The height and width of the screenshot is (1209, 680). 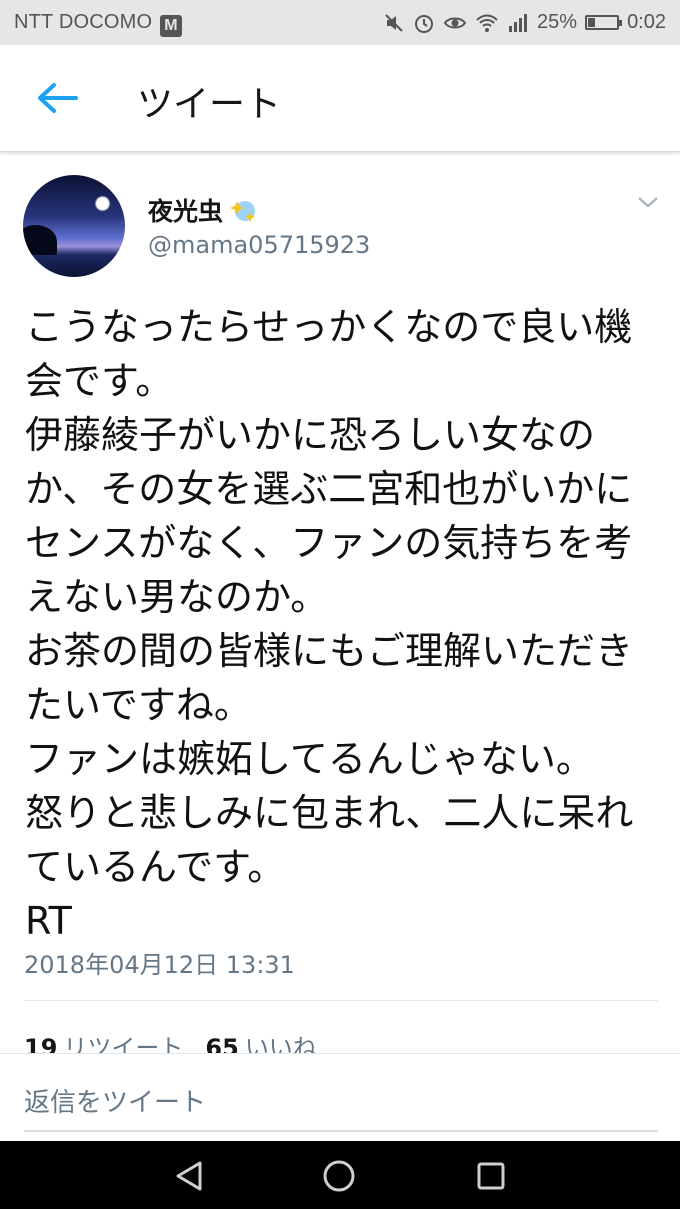 I want to click on display-name: 夜光虫, so click(x=203, y=210).